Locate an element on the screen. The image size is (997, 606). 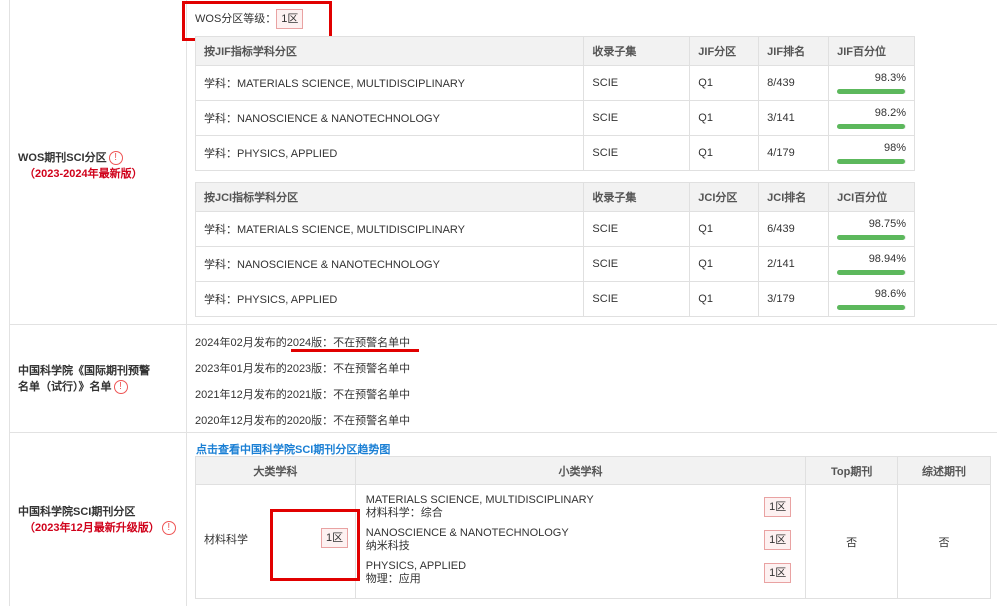
cas-section-label: 中国科学院SCI期刊分区 （2023年12月最新升级版）! is located at coordinates (100, 520).